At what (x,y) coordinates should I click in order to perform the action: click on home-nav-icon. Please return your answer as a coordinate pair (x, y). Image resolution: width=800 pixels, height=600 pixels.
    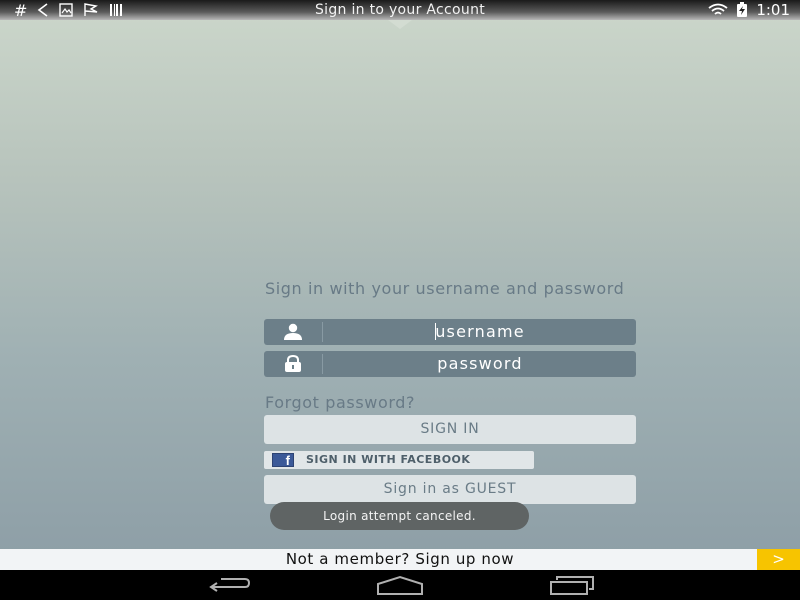
    Looking at the image, I should click on (400, 585).